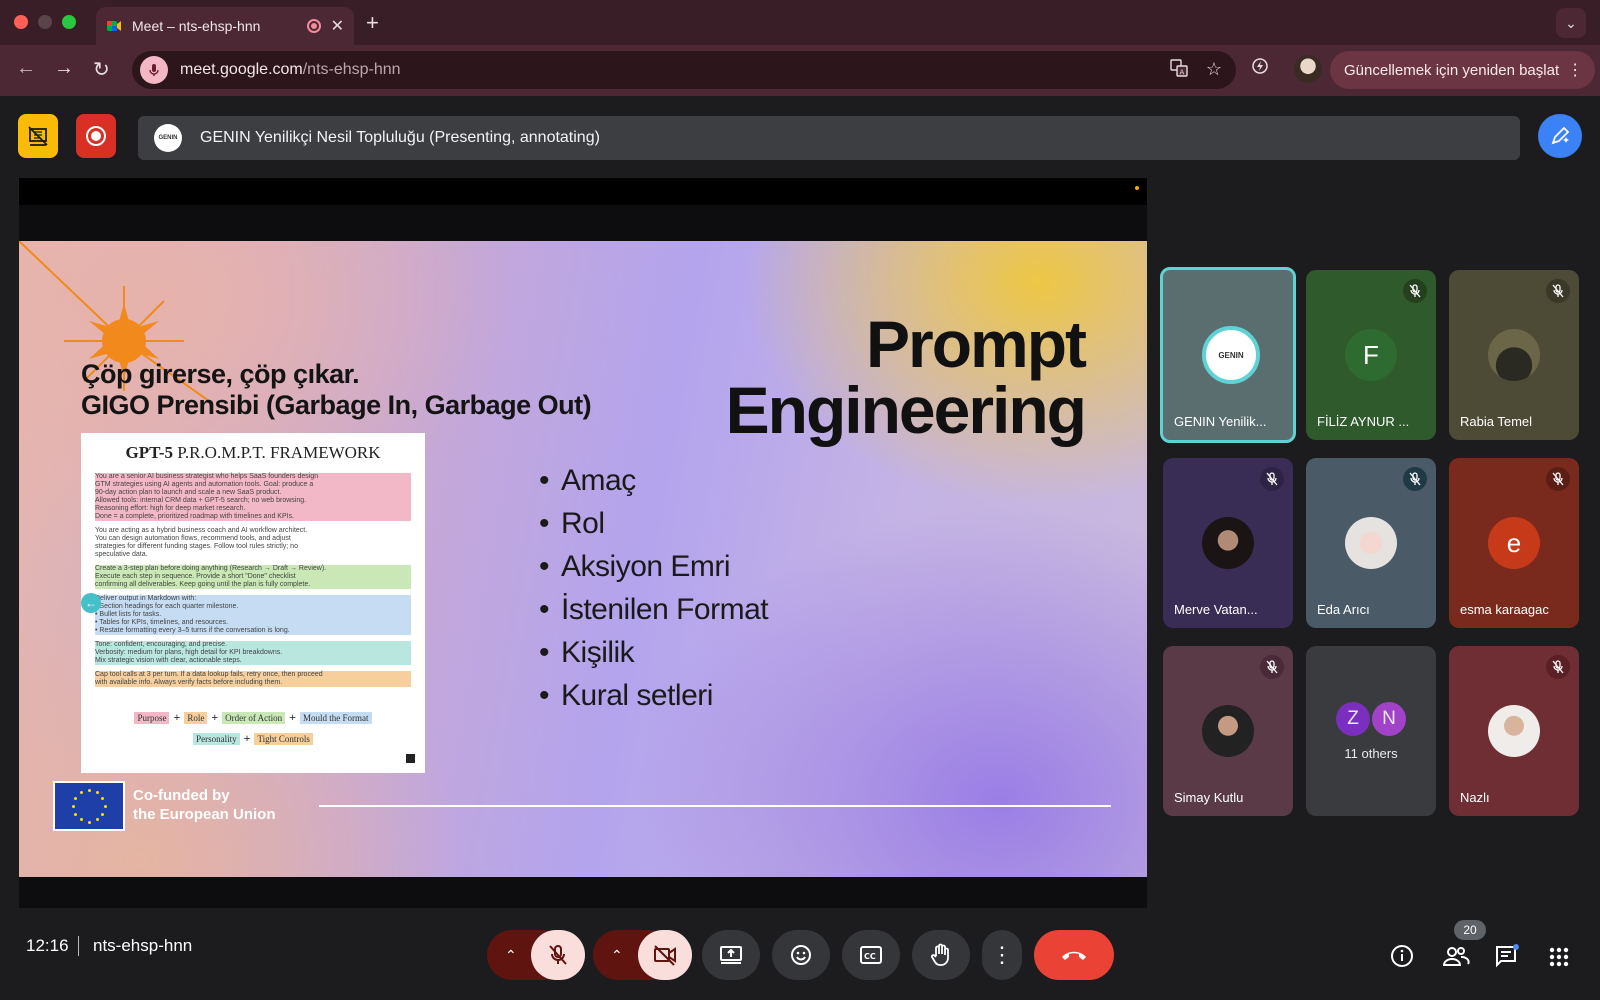  I want to click on bullet-item: Kural setleri, so click(653, 695).